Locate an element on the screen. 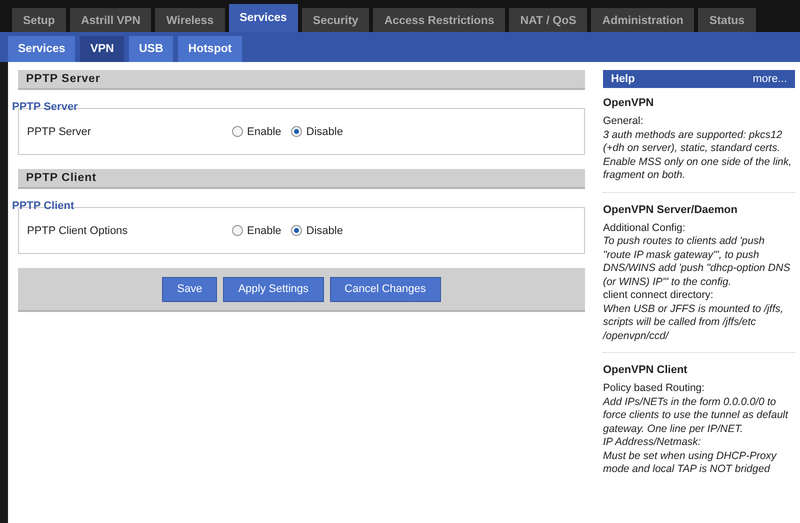 The image size is (800, 523). section-header: PPTP Client is located at coordinates (301, 179).